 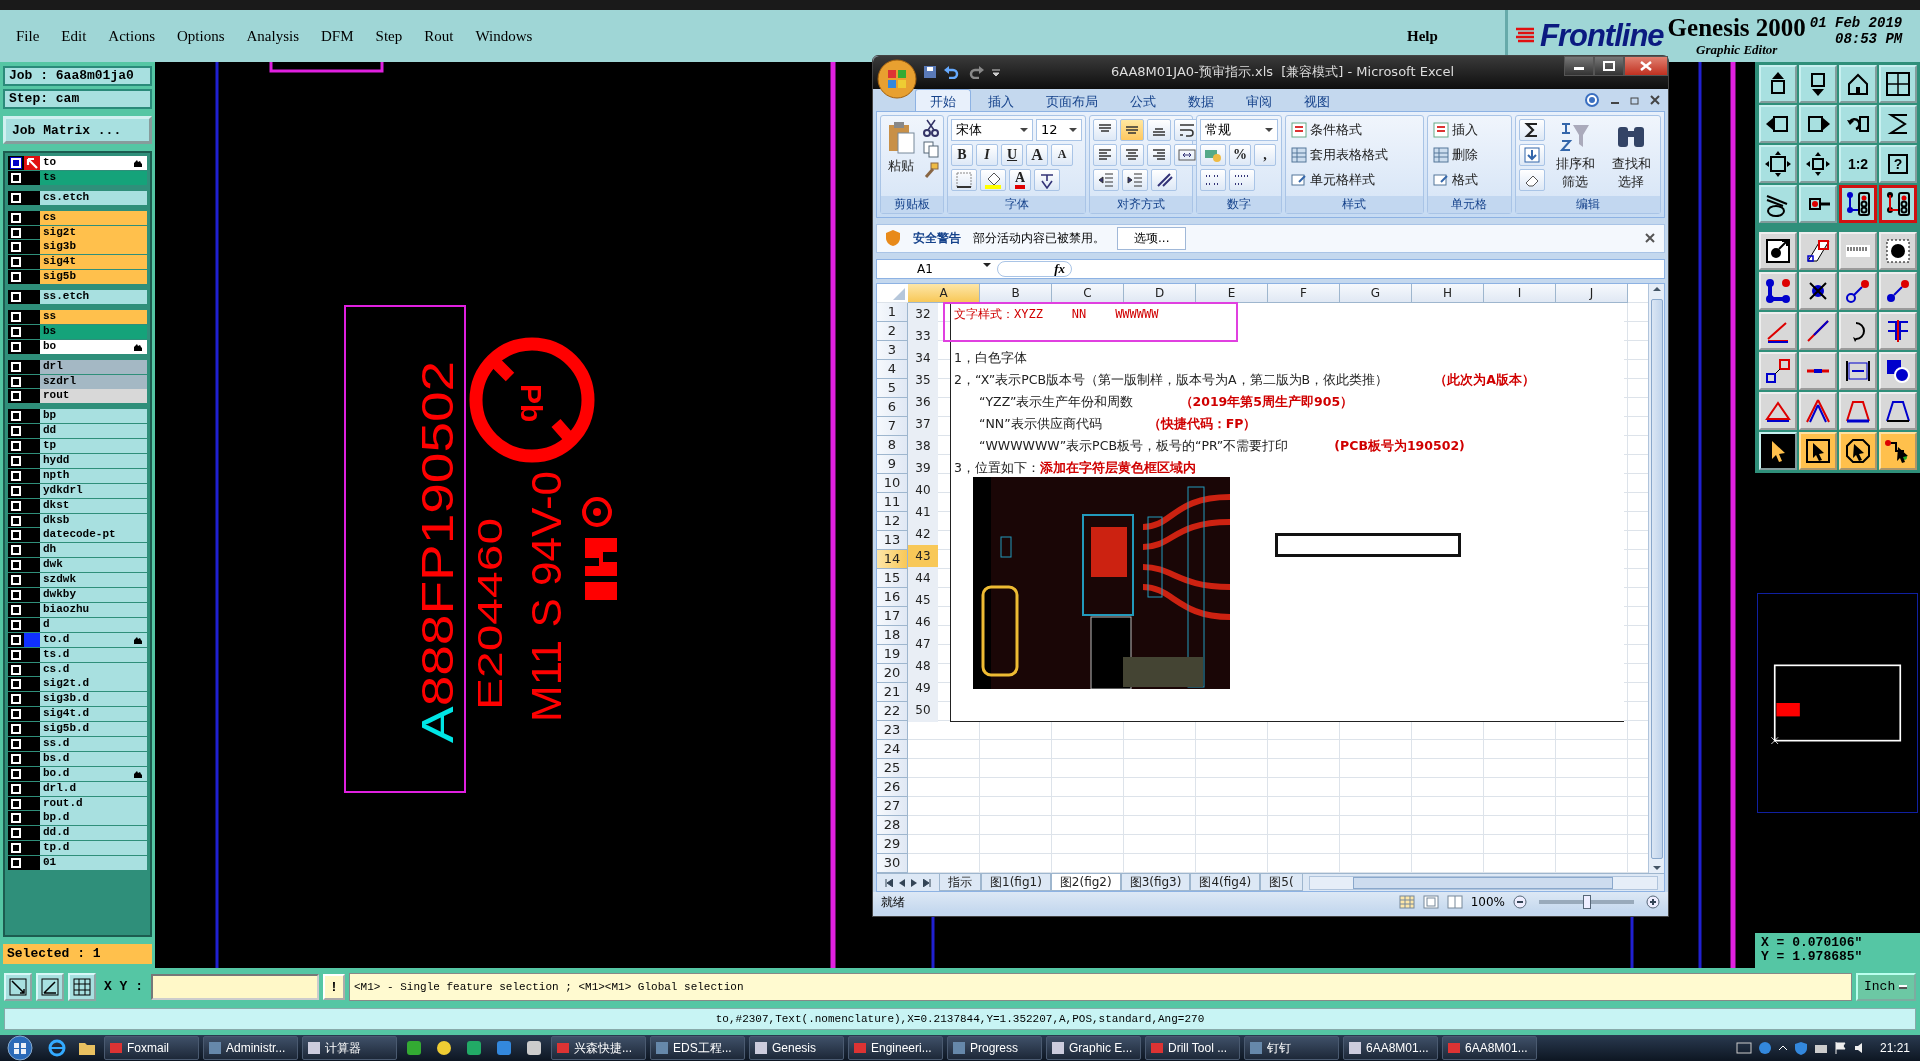 I want to click on format-button: 格式, so click(x=1455, y=179).